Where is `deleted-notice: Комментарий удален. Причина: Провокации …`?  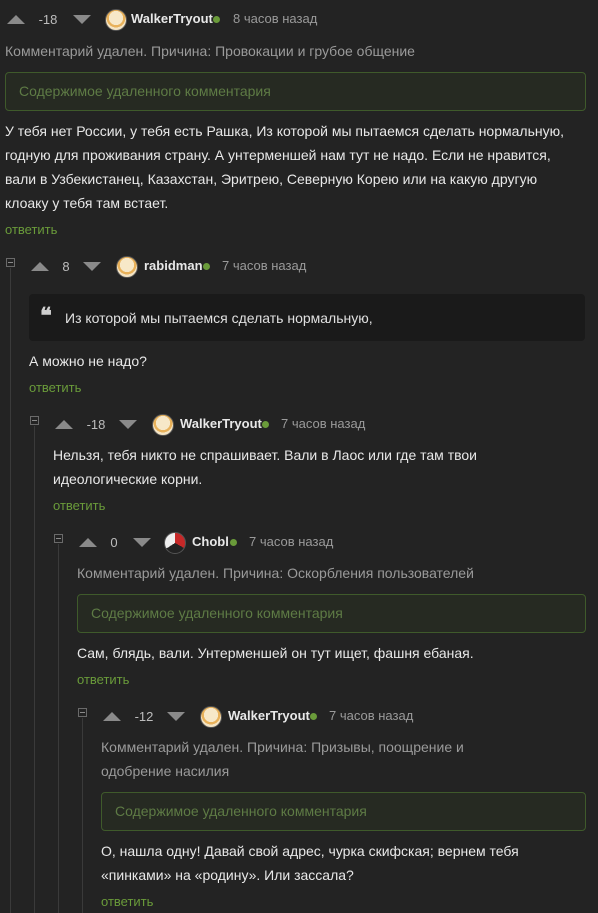
deleted-notice: Комментарий удален. Причина: Провокации … is located at coordinates (210, 51).